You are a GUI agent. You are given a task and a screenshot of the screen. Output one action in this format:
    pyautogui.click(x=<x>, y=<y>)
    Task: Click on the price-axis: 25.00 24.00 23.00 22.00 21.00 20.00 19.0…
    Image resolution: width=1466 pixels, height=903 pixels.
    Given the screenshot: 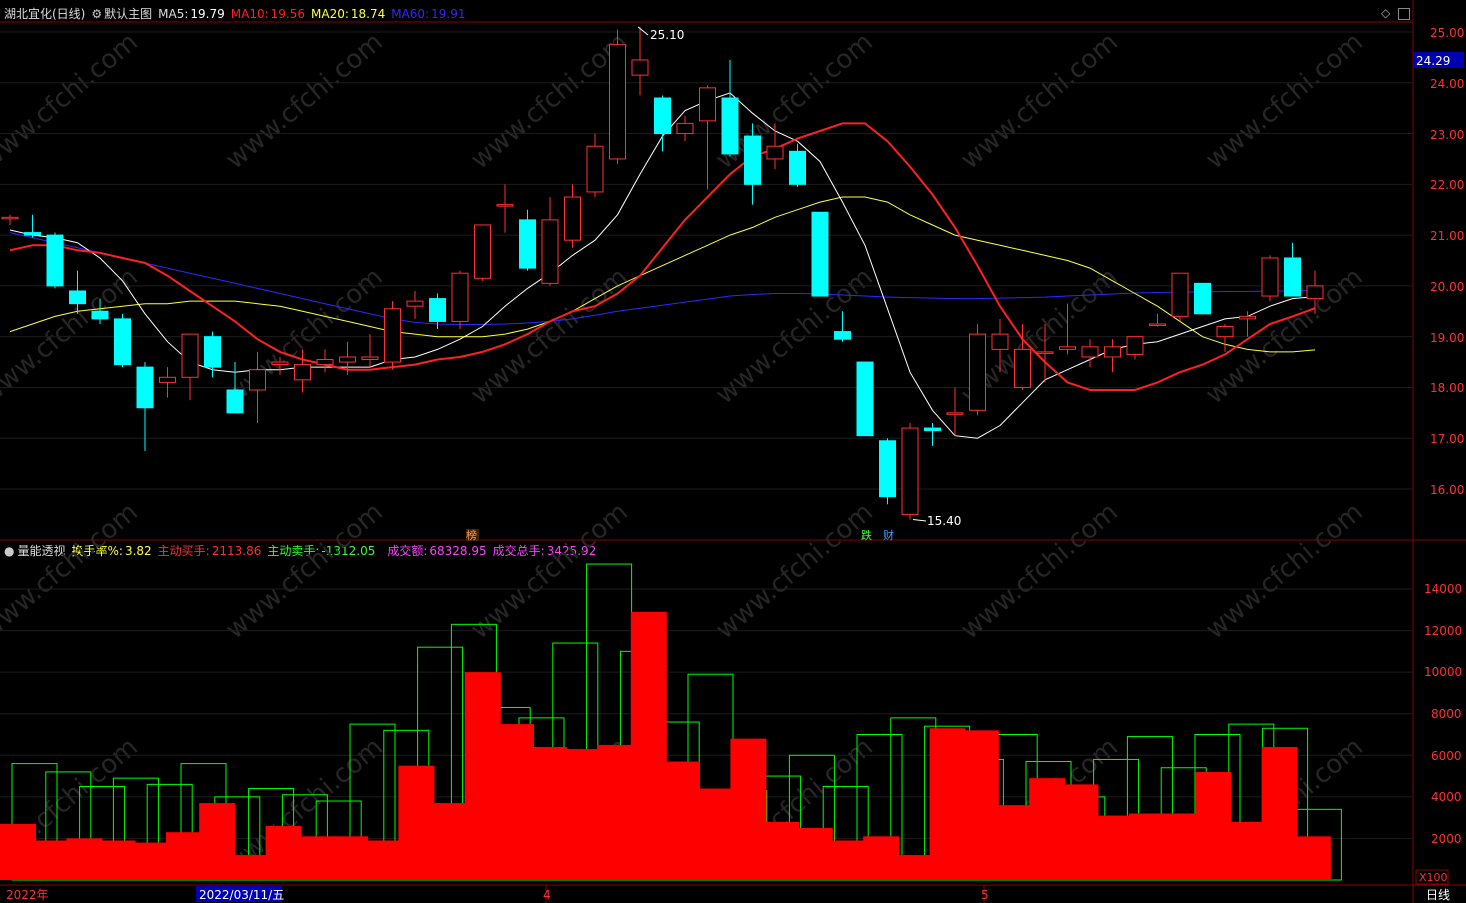 What is the action you would take?
    pyautogui.click(x=1439, y=261)
    